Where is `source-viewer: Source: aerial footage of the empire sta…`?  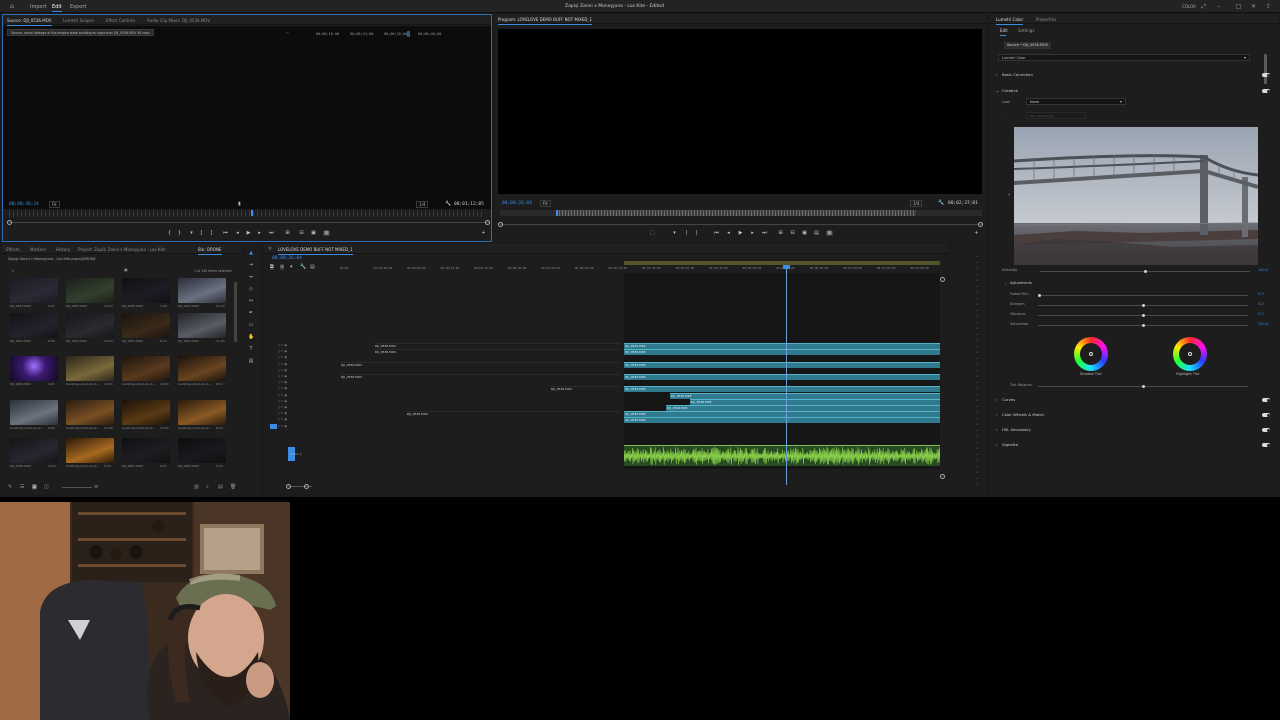 source-viewer: Source: aerial footage of the empire sta… is located at coordinates (247, 117).